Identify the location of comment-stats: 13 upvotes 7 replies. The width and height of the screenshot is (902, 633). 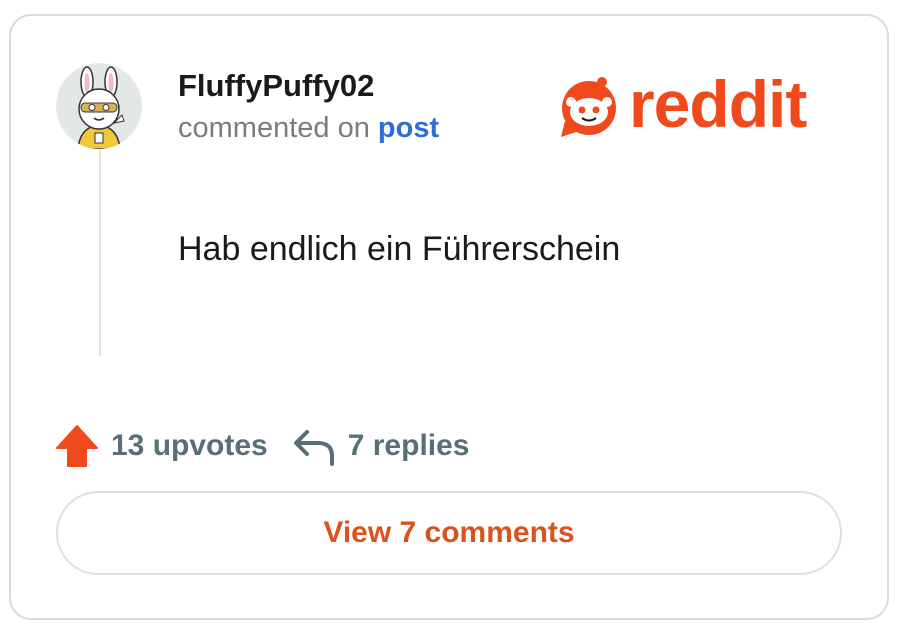
(262, 446).